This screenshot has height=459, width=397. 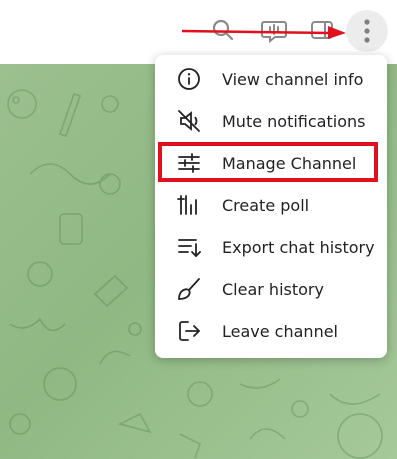 I want to click on poll-icon, so click(x=189, y=205).